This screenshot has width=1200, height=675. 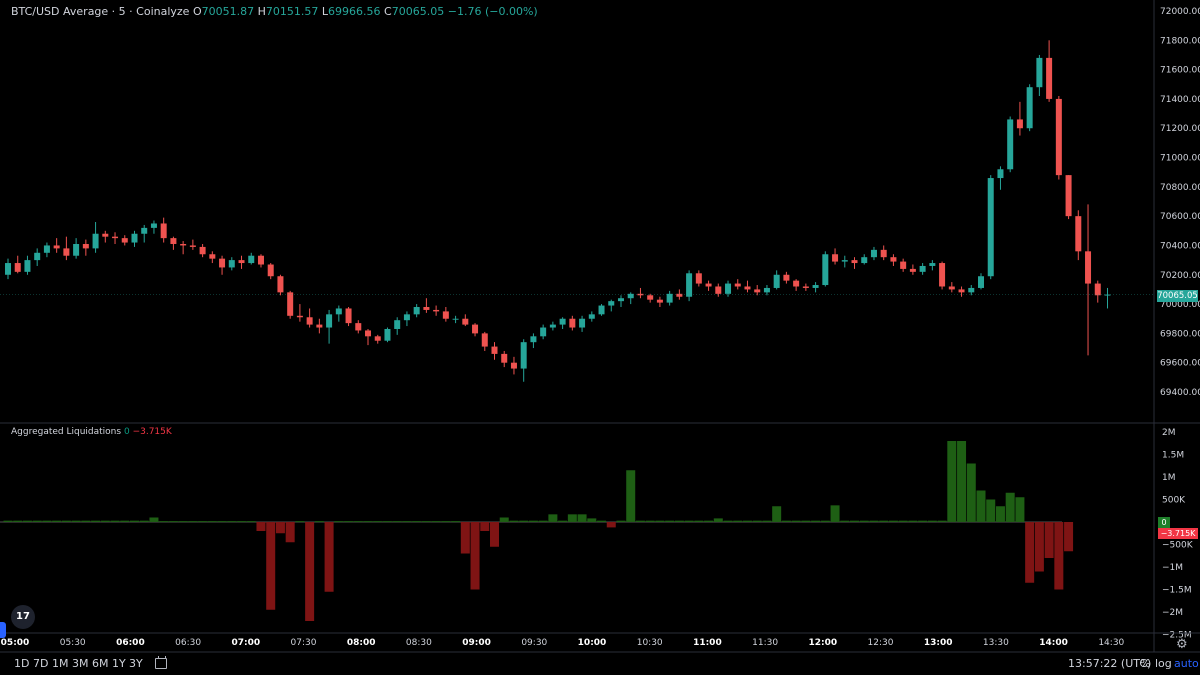 What do you see at coordinates (80, 663) in the screenshot?
I see `range-3m-button: 3M` at bounding box center [80, 663].